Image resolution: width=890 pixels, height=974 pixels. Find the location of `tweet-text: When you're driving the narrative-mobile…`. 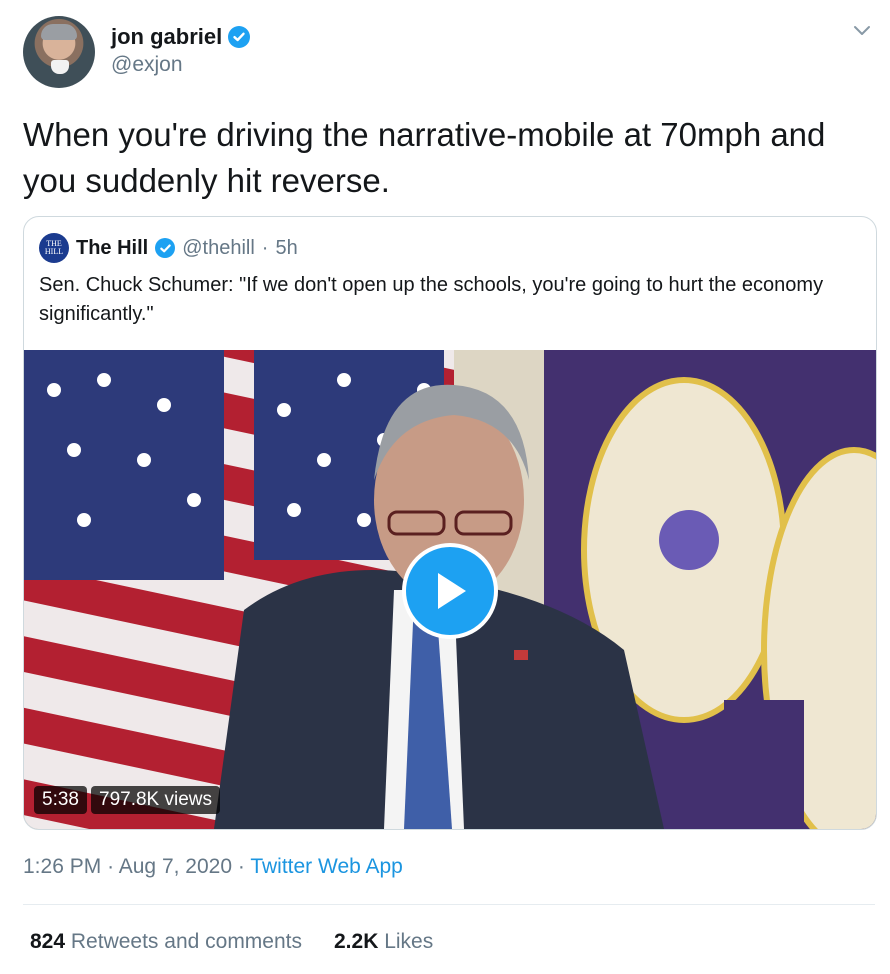

tweet-text: When you're driving the narrative-mobile… is located at coordinates (424, 157).